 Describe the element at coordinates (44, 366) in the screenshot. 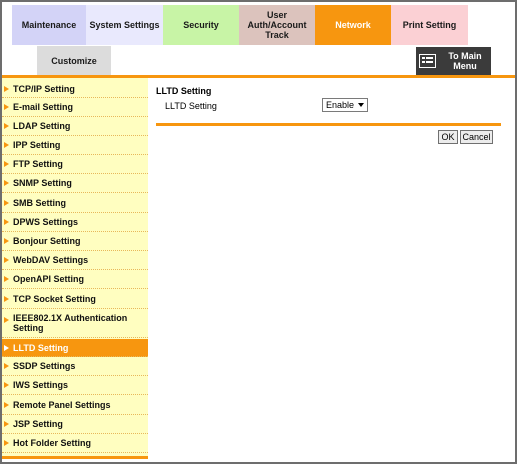

I see `sidebar-item-label: SSDP Settings` at that location.